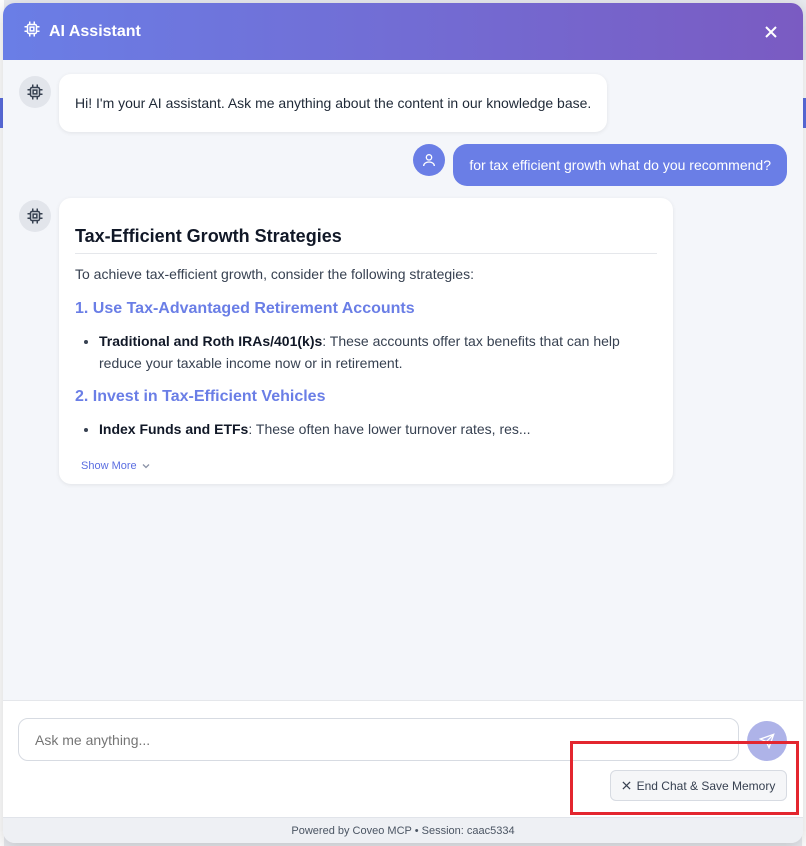 The image size is (806, 846). I want to click on composer: End Chat & Save Memory, so click(403, 758).